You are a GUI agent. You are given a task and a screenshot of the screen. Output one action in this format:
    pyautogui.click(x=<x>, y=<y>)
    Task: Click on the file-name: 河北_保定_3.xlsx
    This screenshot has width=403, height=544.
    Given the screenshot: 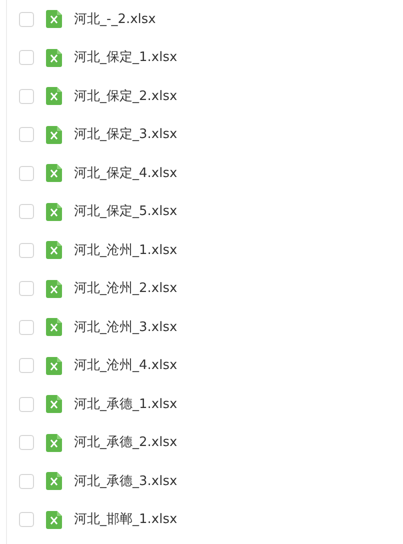 What is the action you would take?
    pyautogui.click(x=126, y=134)
    